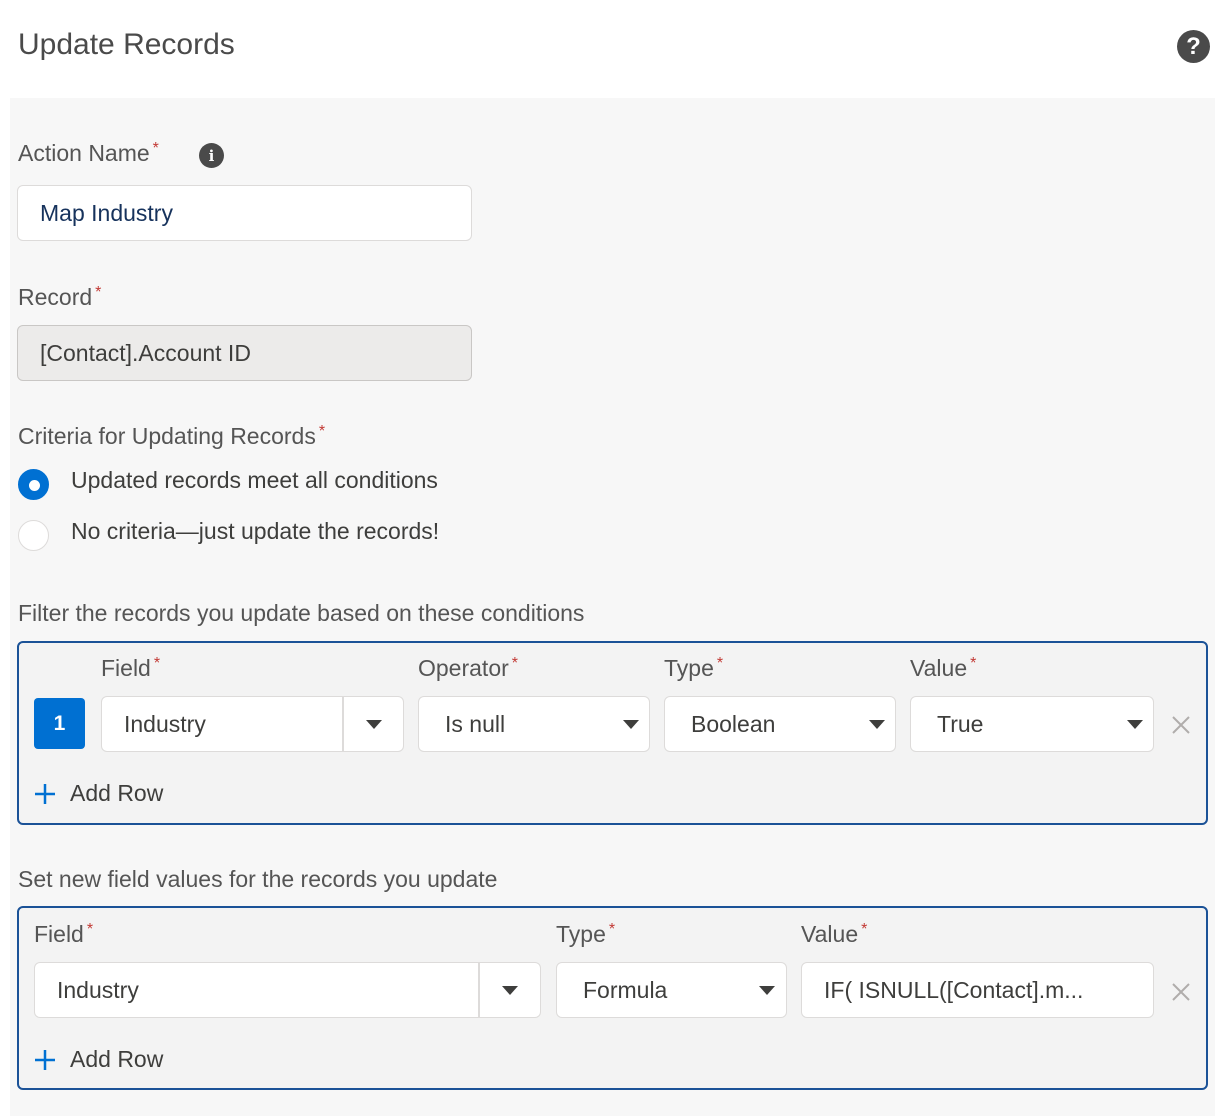 The width and height of the screenshot is (1226, 1116). Describe the element at coordinates (830, 934) in the screenshot. I see `set-col-value-text: Value` at that location.